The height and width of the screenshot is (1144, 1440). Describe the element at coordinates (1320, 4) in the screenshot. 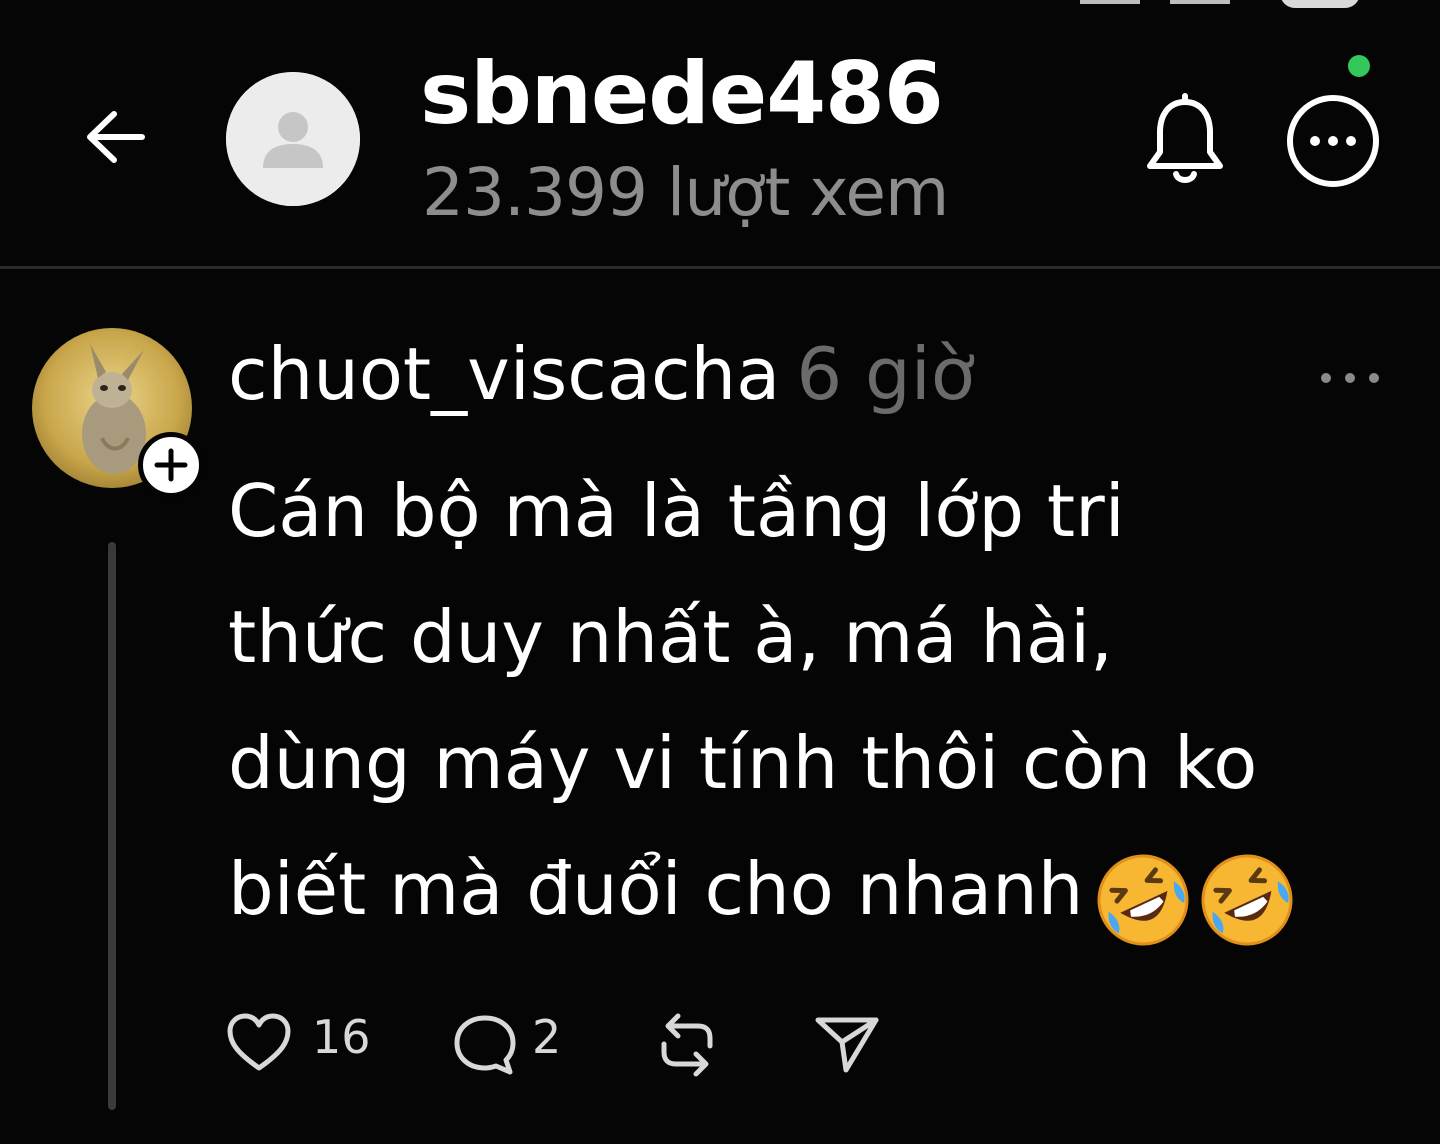

I see `battery-icon` at that location.